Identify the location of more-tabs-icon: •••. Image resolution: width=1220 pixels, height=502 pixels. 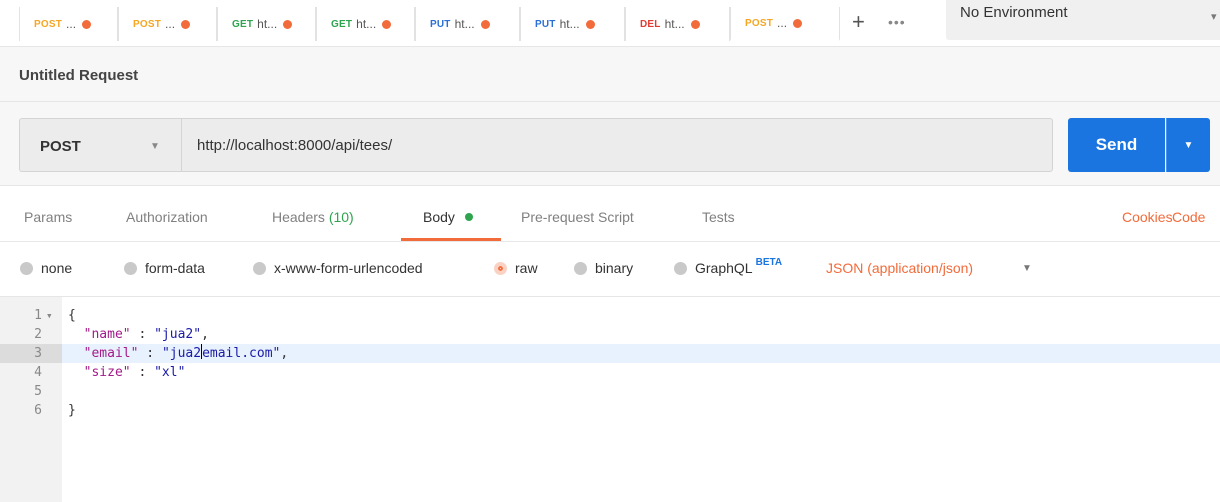
(897, 22).